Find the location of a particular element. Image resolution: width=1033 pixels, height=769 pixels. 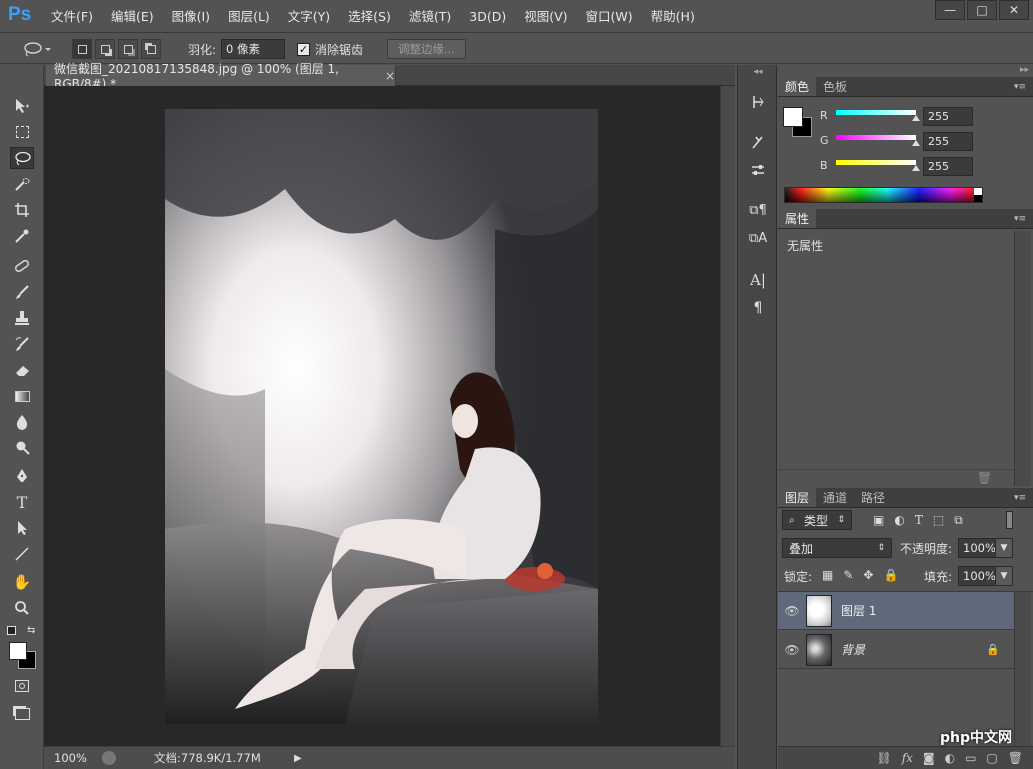

blend-mode-select: 叠加 ⇕ is located at coordinates (837, 548).